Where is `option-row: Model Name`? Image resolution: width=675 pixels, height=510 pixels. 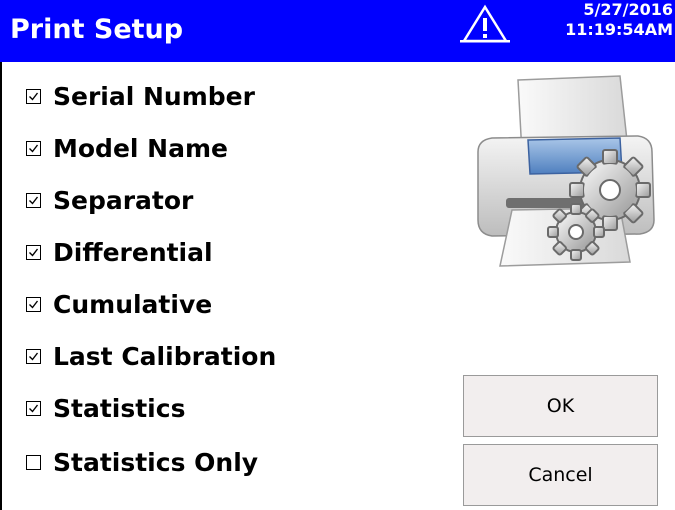 option-row: Model Name is located at coordinates (127, 148).